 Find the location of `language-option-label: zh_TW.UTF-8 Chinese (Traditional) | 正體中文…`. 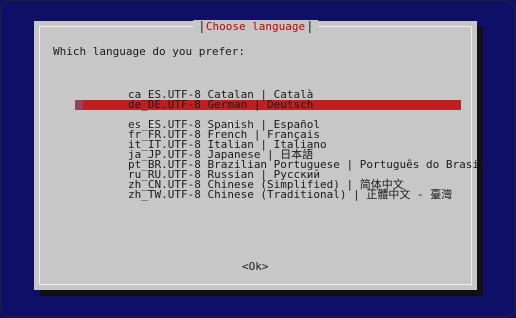

language-option-label: zh_TW.UTF-8 Chinese (Traditional) | 正體中文… is located at coordinates (290, 194).